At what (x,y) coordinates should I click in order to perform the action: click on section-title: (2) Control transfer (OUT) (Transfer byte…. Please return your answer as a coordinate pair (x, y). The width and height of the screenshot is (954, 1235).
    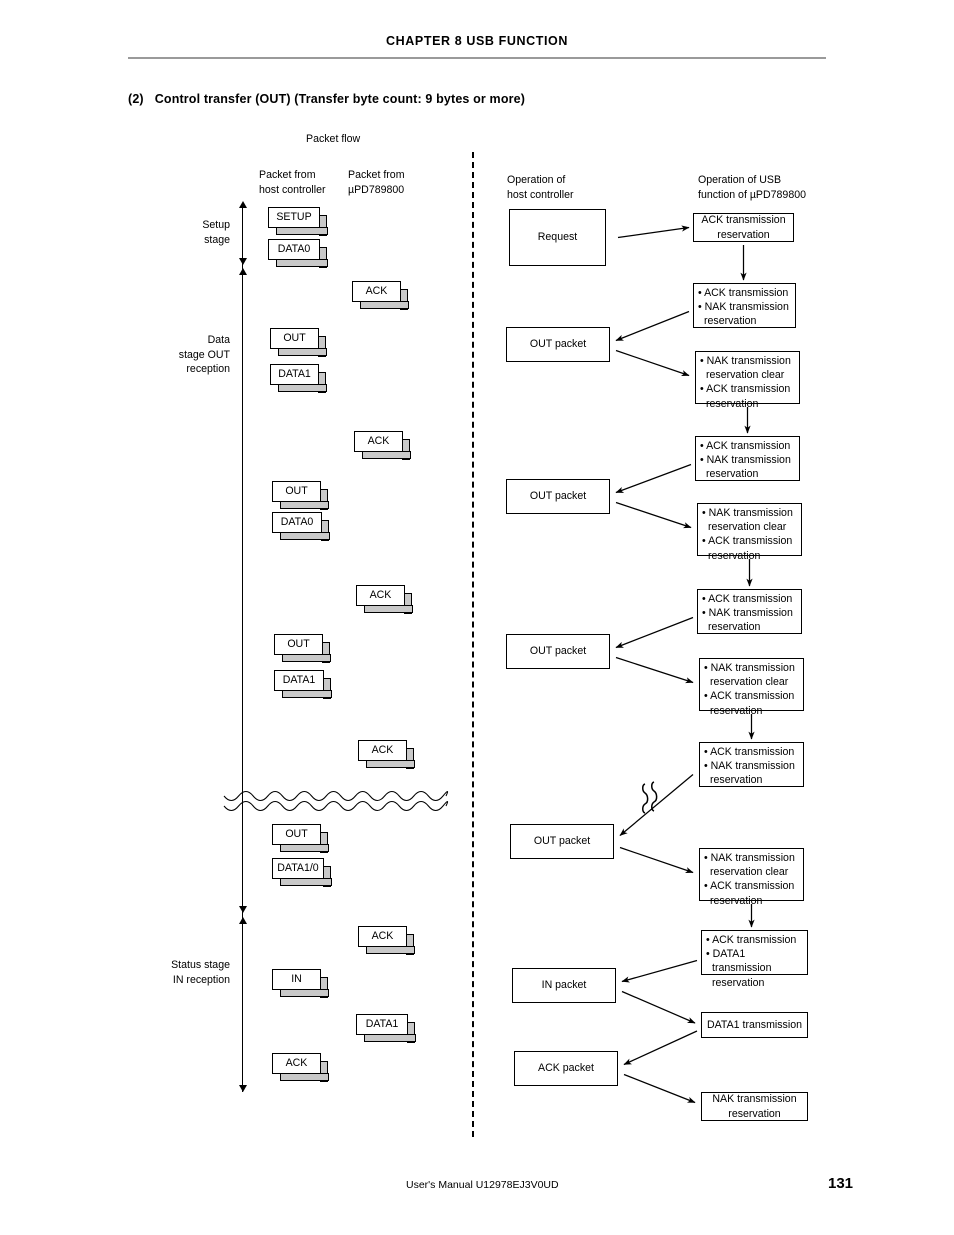
    Looking at the image, I should click on (326, 99).